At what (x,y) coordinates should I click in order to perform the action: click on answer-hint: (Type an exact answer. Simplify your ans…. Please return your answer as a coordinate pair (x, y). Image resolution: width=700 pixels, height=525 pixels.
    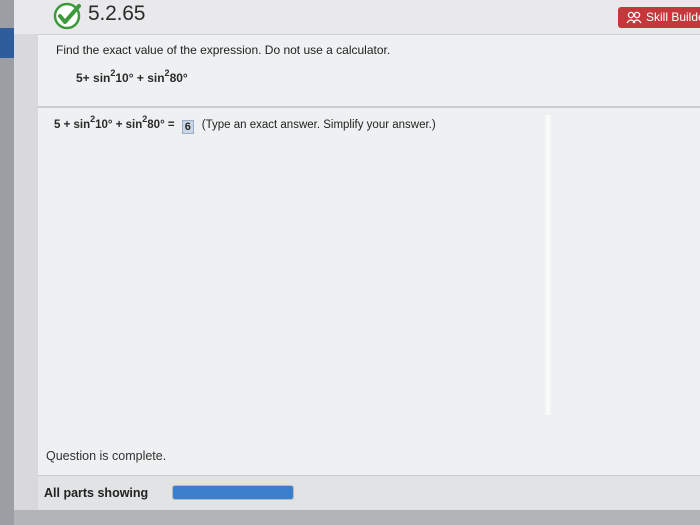
    Looking at the image, I should click on (318, 125).